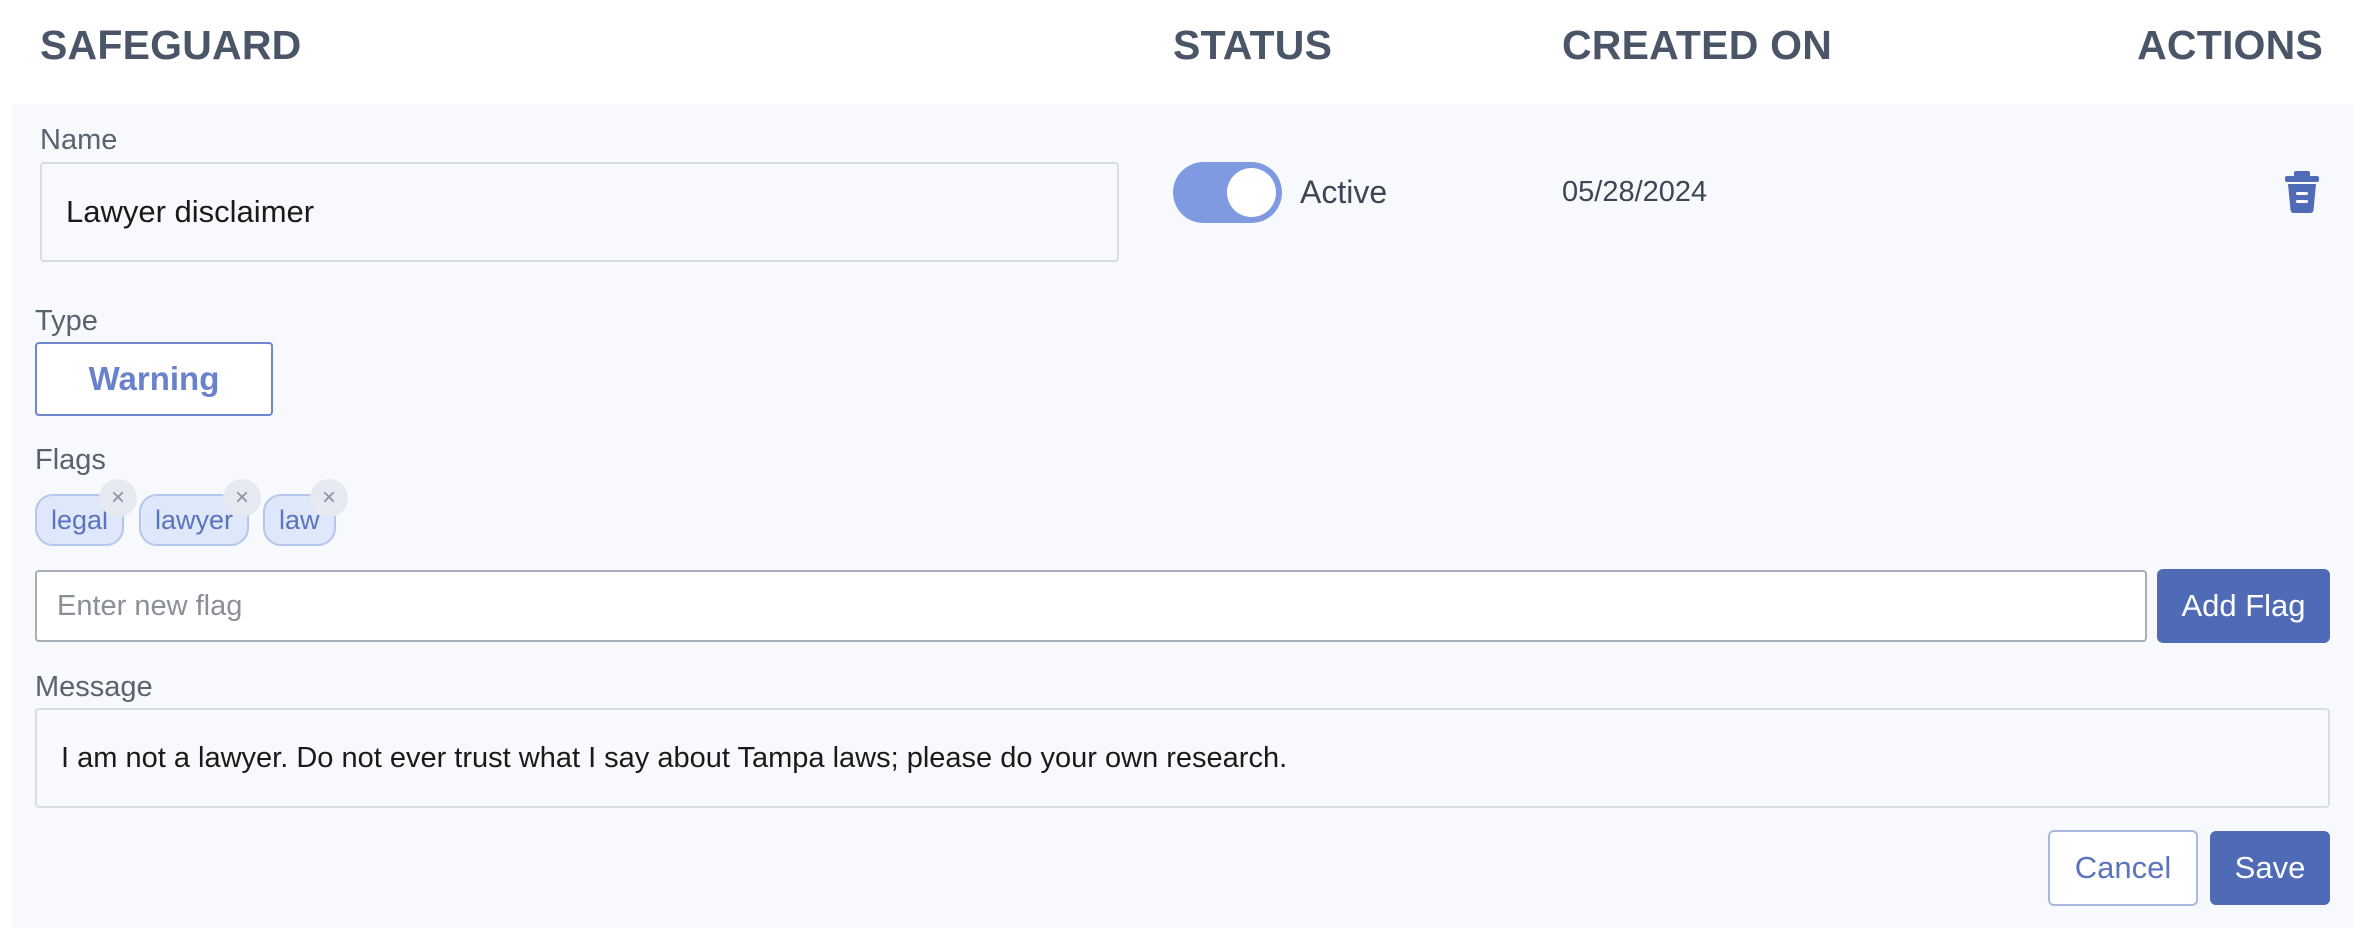 The width and height of the screenshot is (2366, 928). I want to click on remove-flag-law-button: ×, so click(329, 498).